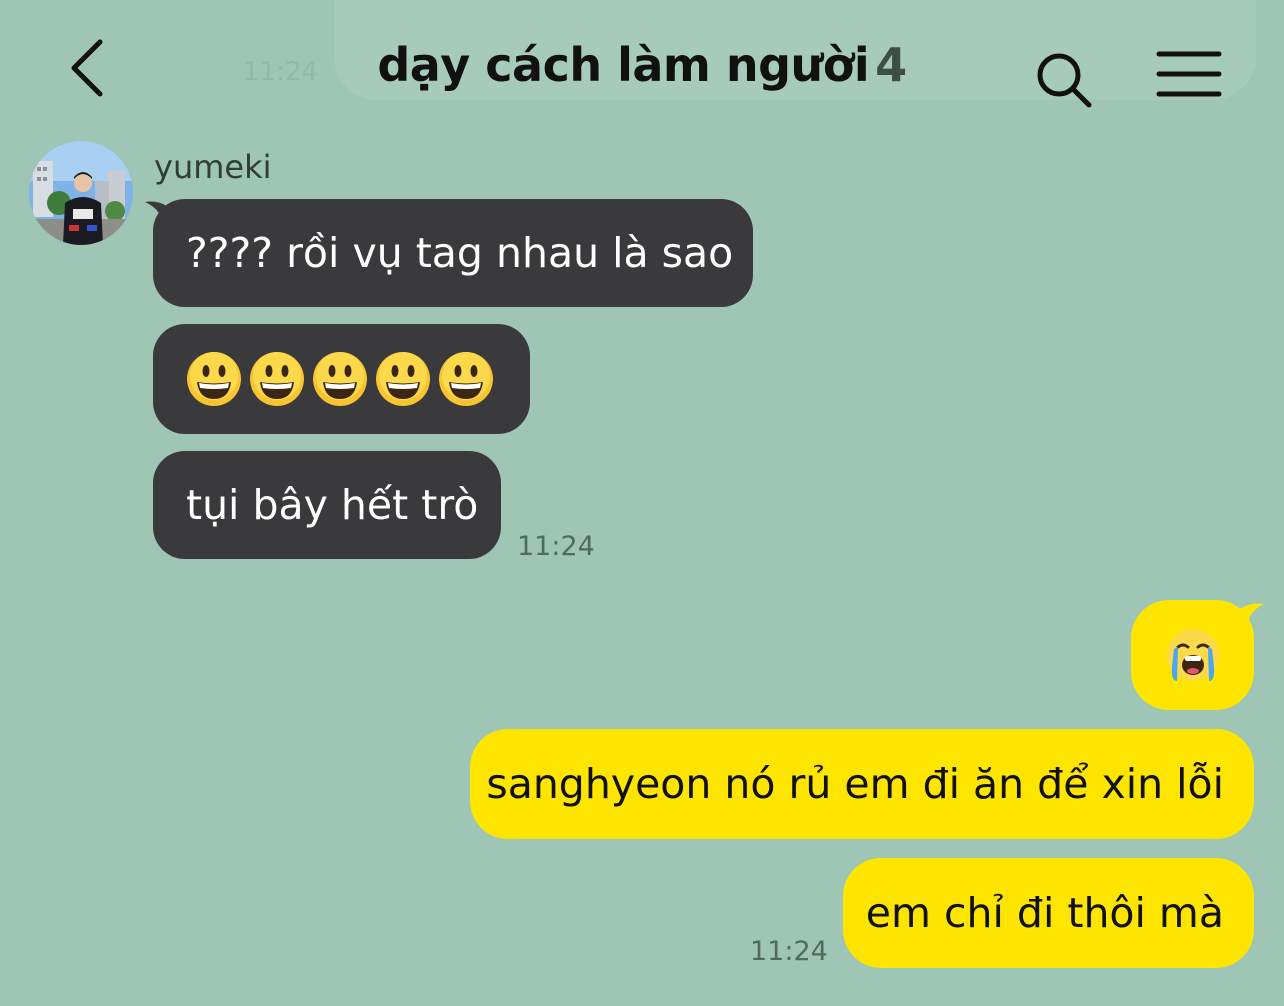  I want to click on avatar-photo, so click(81, 193).